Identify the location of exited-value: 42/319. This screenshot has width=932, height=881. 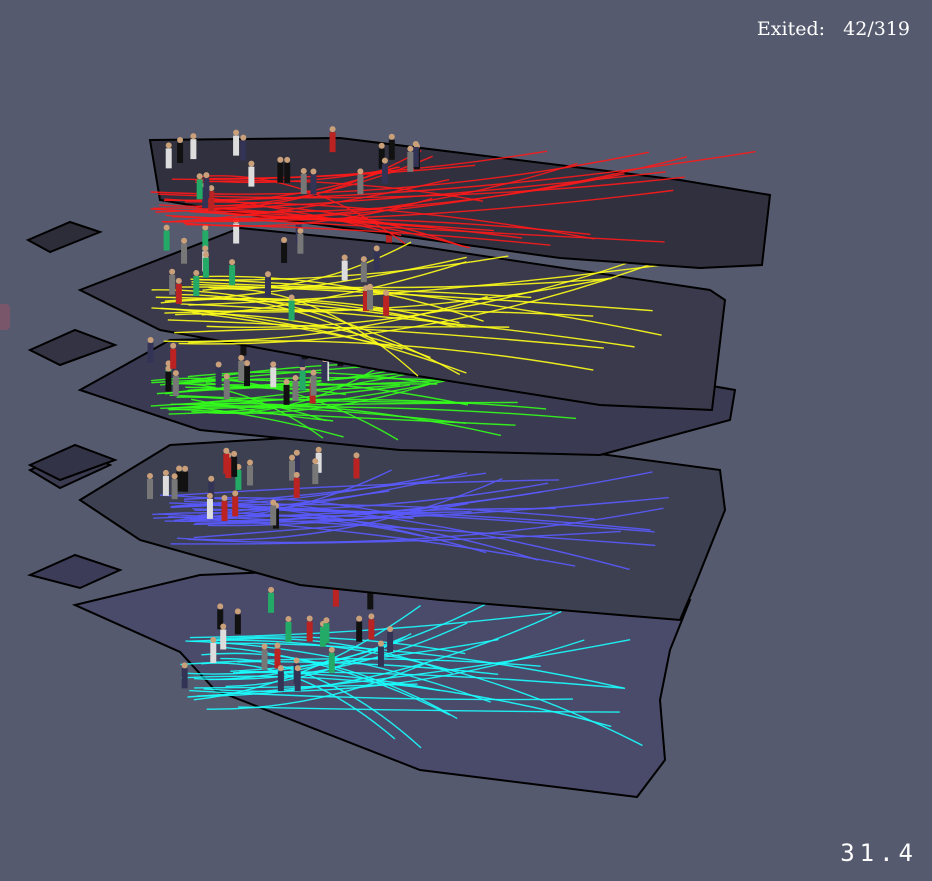
(876, 29).